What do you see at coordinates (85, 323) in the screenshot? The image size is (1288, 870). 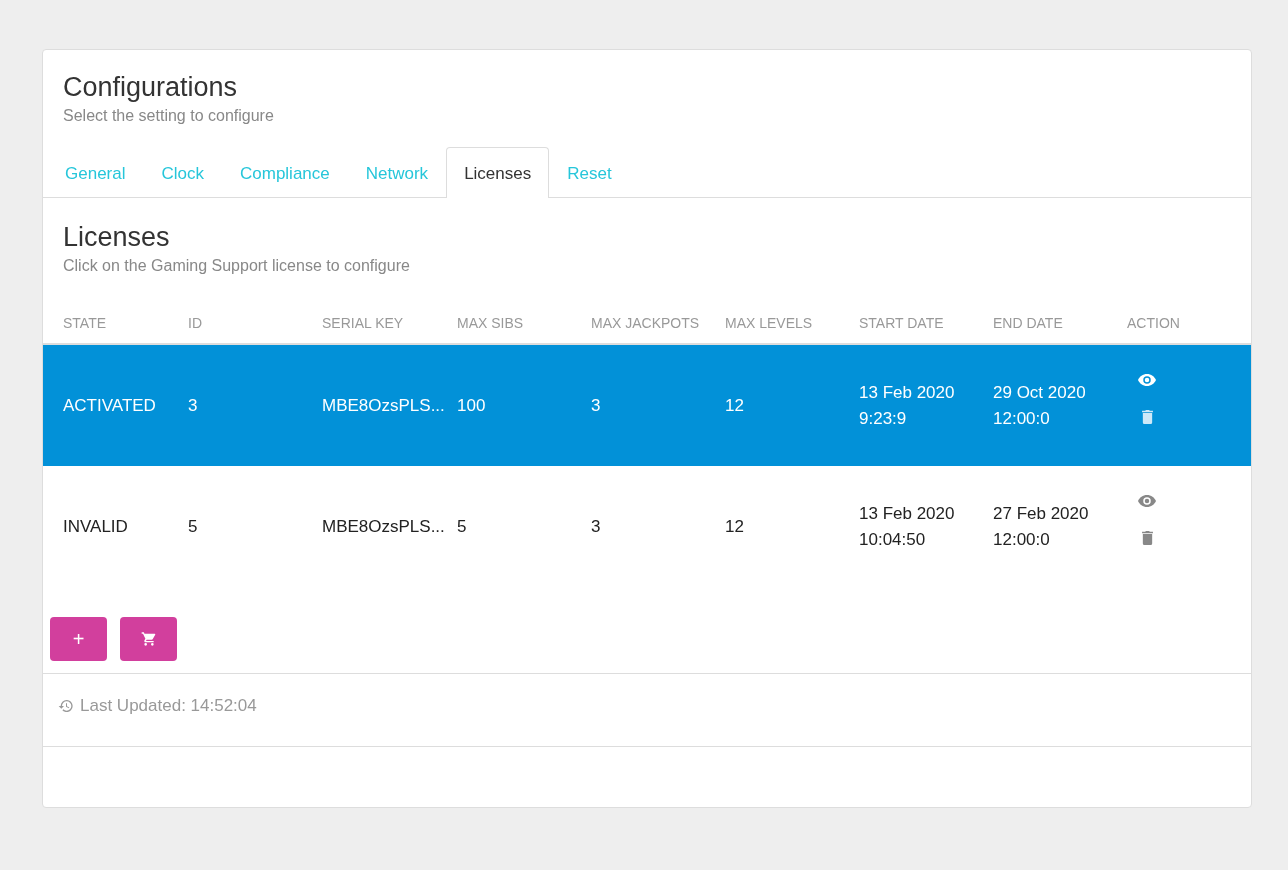 I see `column-header: STATE` at bounding box center [85, 323].